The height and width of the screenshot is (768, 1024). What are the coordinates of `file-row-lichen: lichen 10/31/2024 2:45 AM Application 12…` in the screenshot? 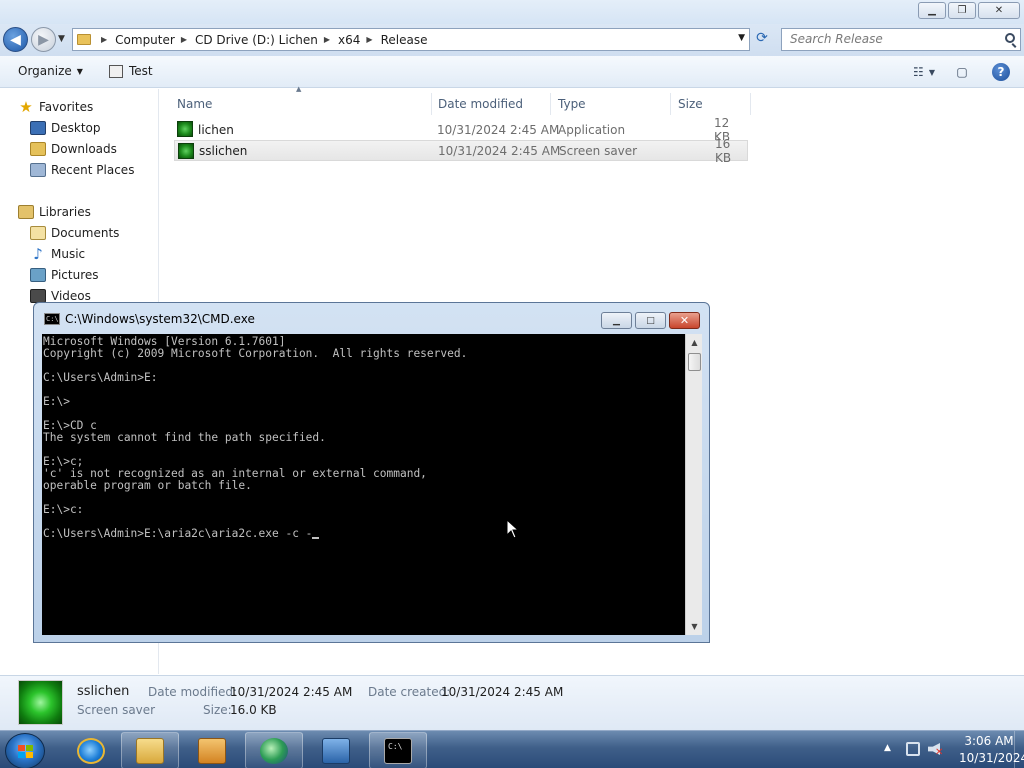 It's located at (461, 130).